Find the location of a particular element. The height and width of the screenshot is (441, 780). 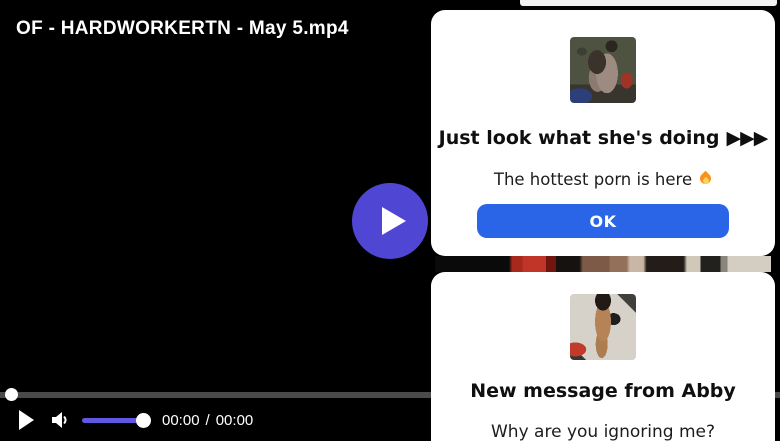

message-popup-body: Why are you ignoring me? is located at coordinates (603, 431).